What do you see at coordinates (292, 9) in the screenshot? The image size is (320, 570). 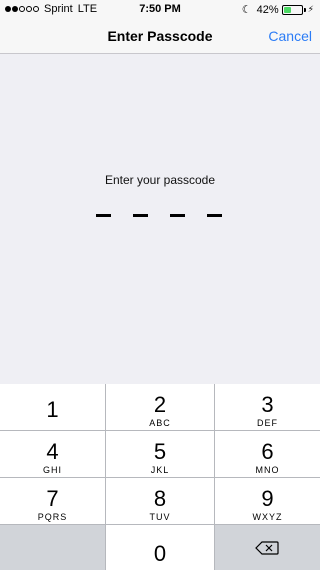 I see `battery-icon` at bounding box center [292, 9].